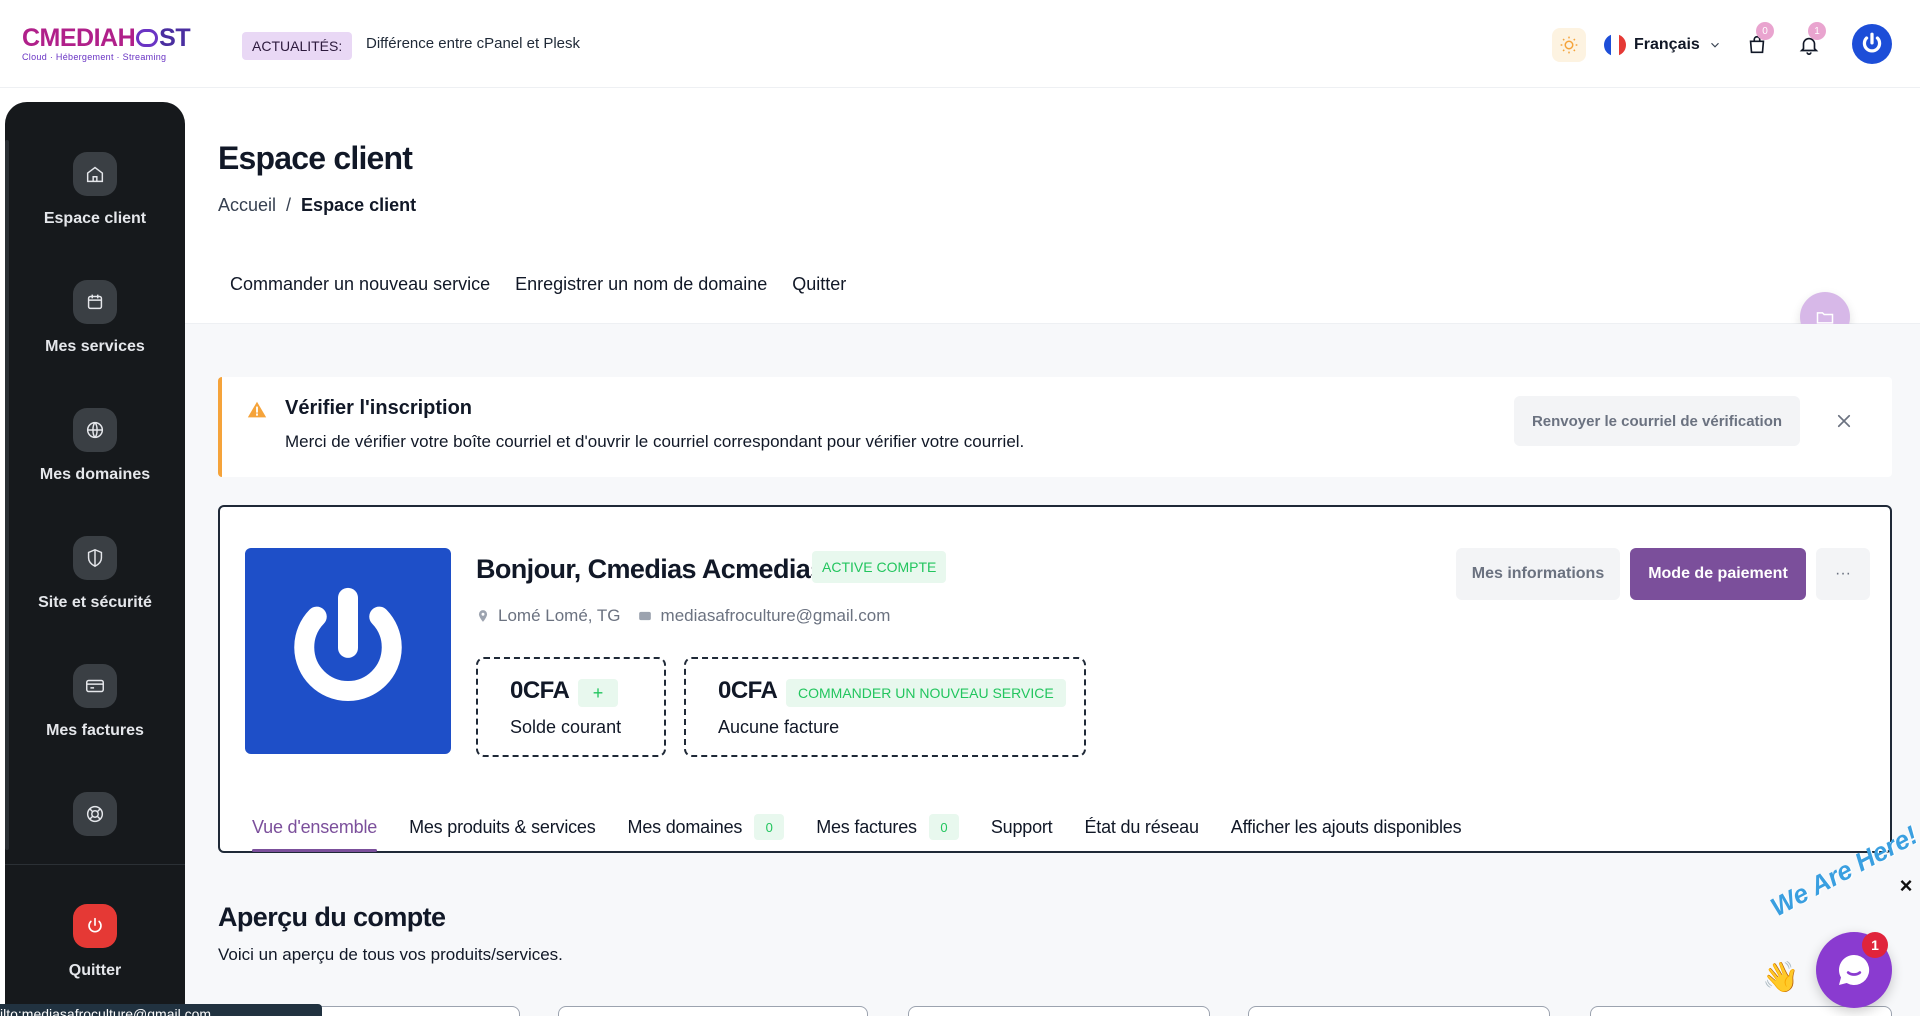 This screenshot has width=1920, height=1016. I want to click on language-label: Français, so click(1667, 44).